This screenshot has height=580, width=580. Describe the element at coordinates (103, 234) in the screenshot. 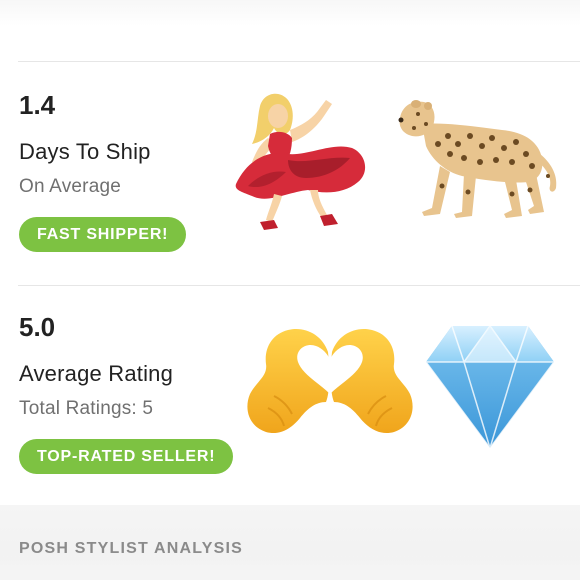

I see `fast-shipper-badge: FAST SHIPPER!` at that location.